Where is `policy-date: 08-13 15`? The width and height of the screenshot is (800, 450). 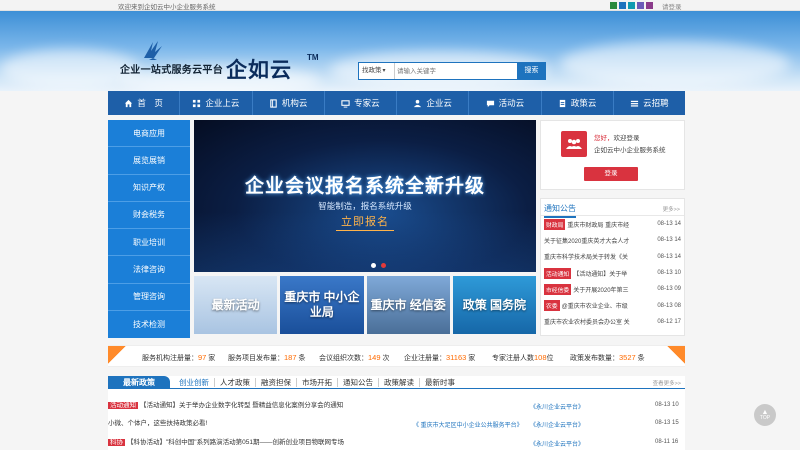 policy-date: 08-13 15 is located at coordinates (667, 423).